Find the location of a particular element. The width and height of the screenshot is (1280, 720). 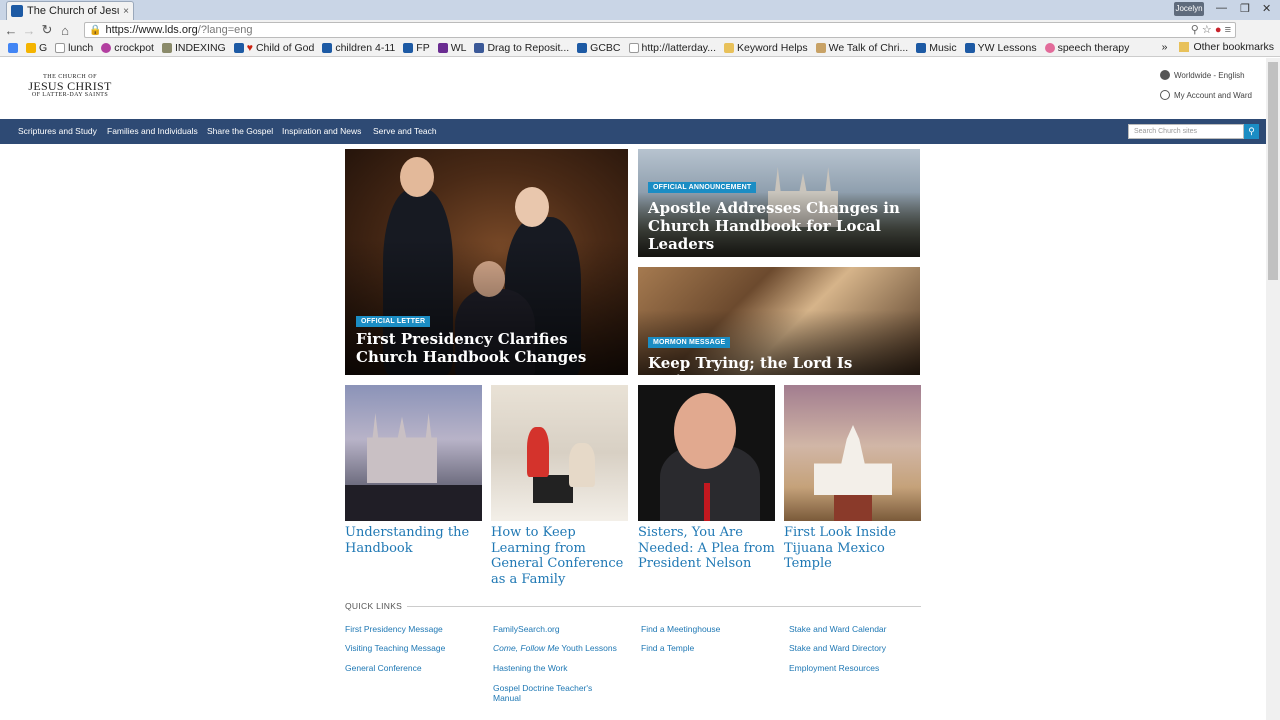

home-icon: ⌂ is located at coordinates (65, 30).